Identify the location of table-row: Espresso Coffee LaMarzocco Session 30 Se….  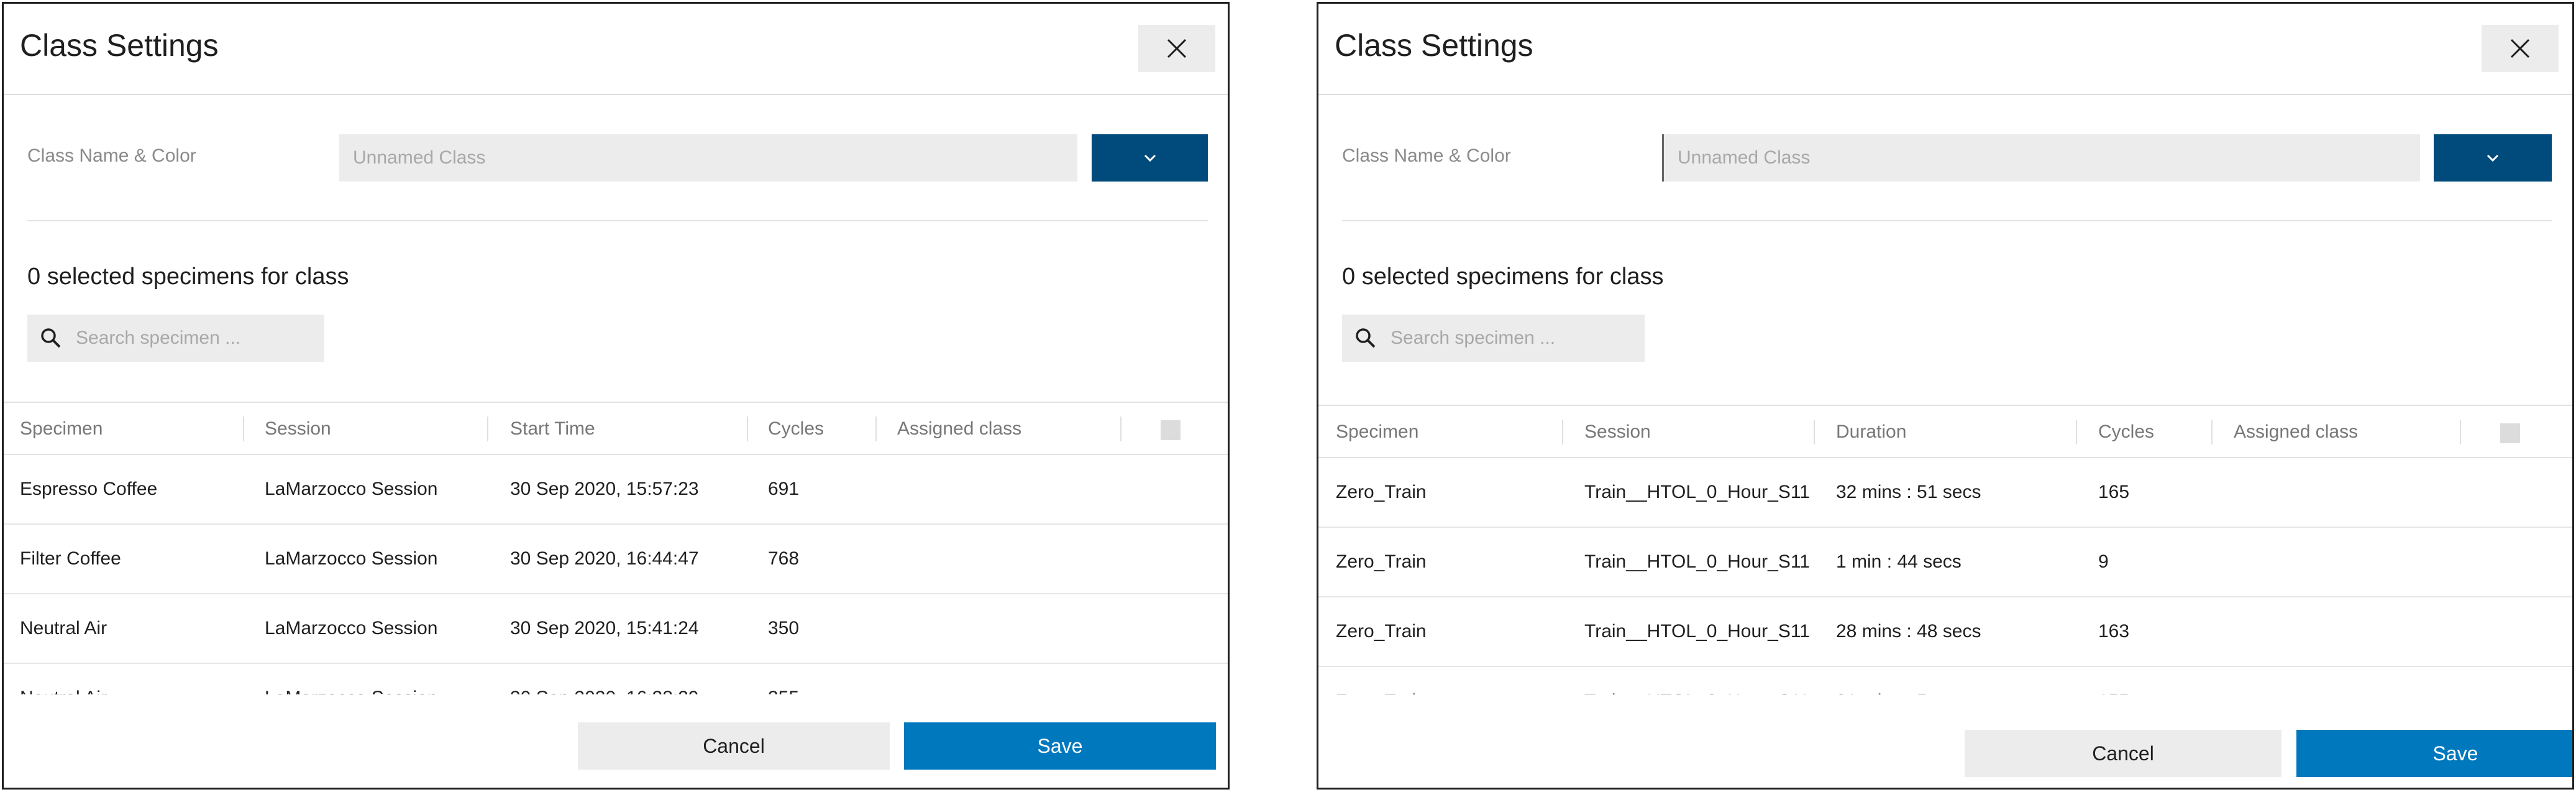
(616, 490).